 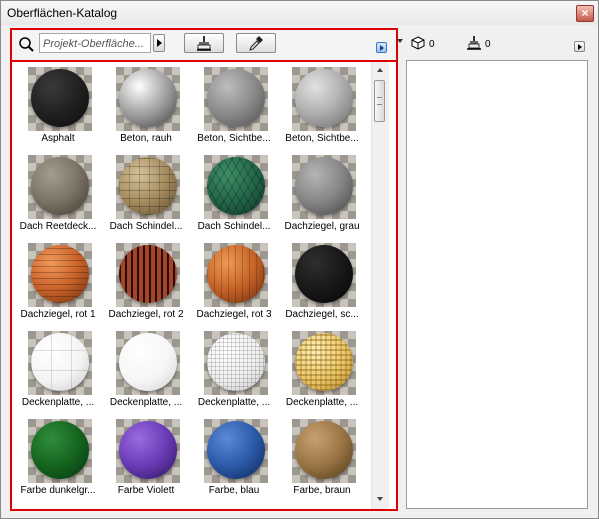 I want to click on surface-item: Dachziegel, grau, so click(x=322, y=195).